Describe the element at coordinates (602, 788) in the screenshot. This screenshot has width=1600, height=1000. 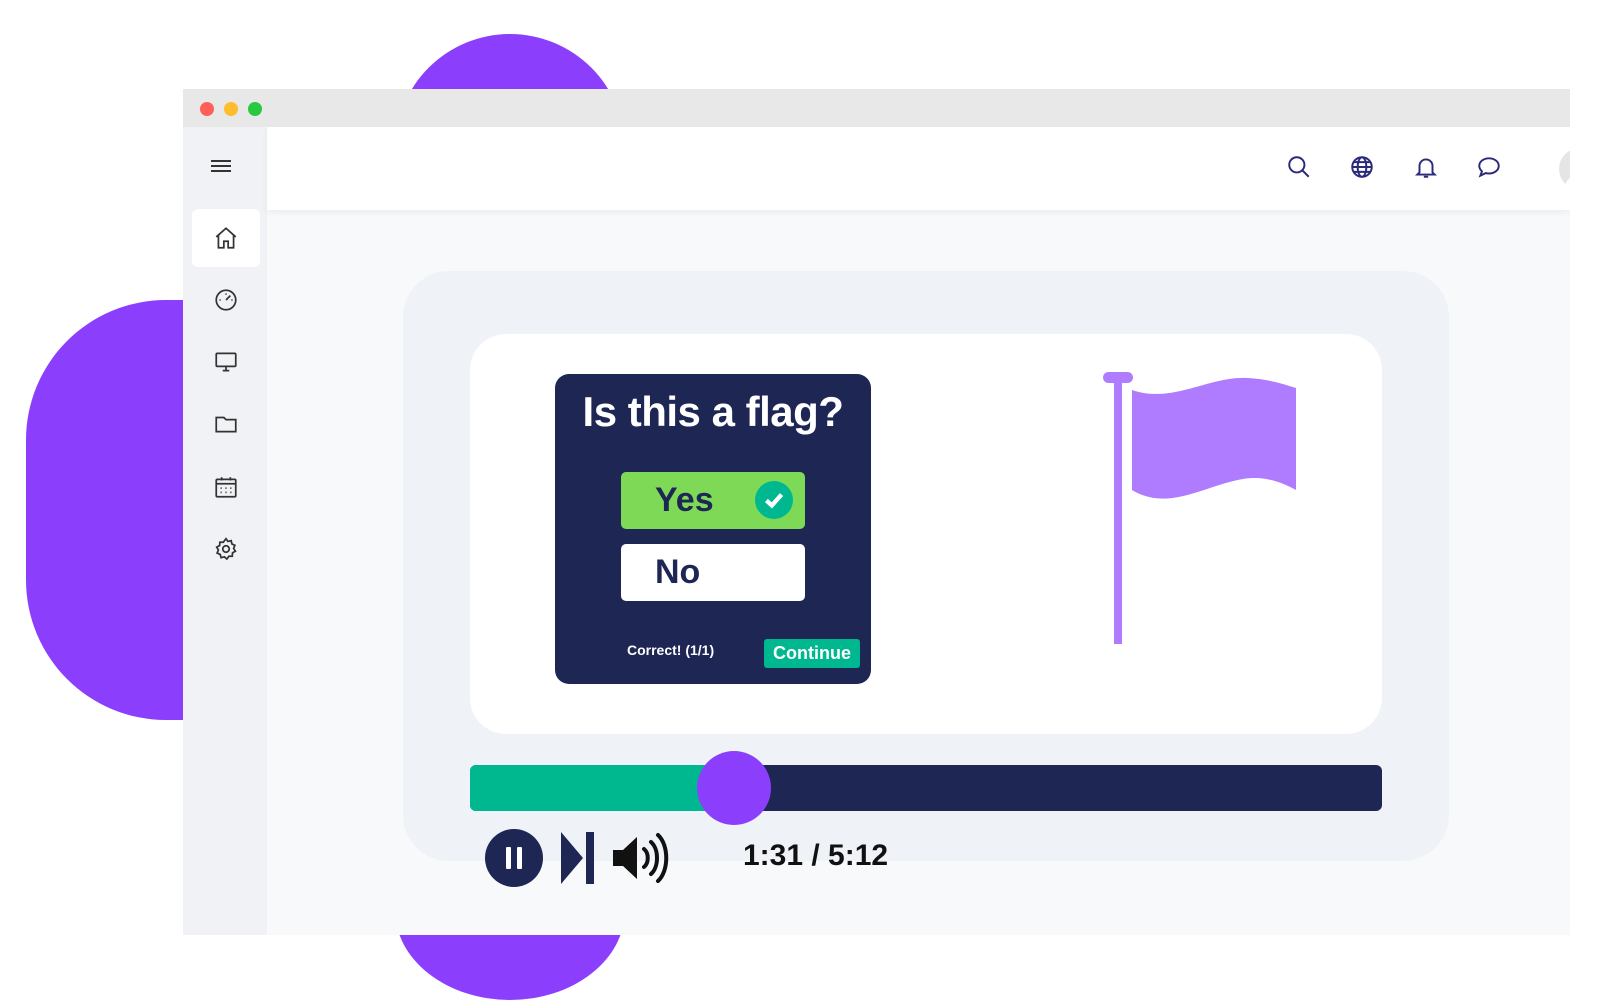
I see `seek-bar-played` at that location.